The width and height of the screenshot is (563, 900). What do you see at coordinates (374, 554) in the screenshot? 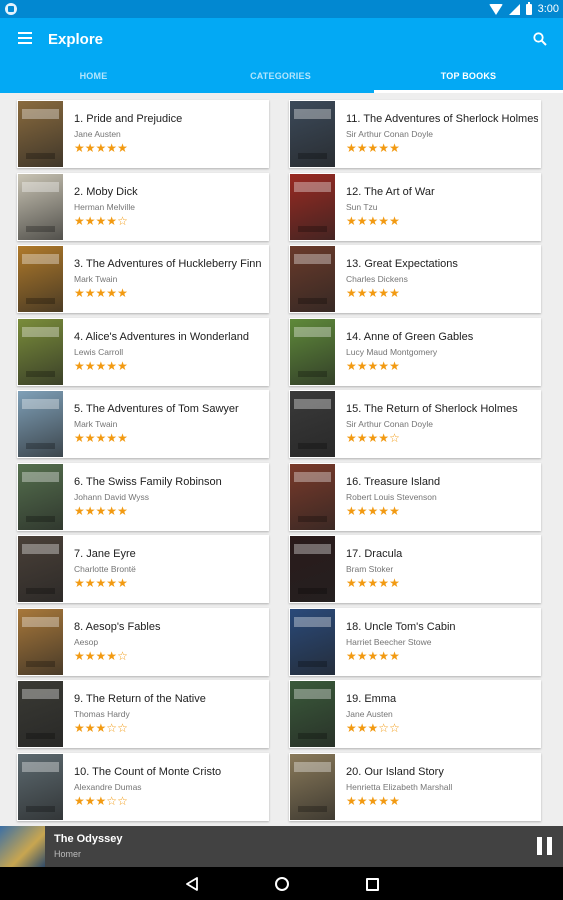
I see `book-title: 17. Dracula` at bounding box center [374, 554].